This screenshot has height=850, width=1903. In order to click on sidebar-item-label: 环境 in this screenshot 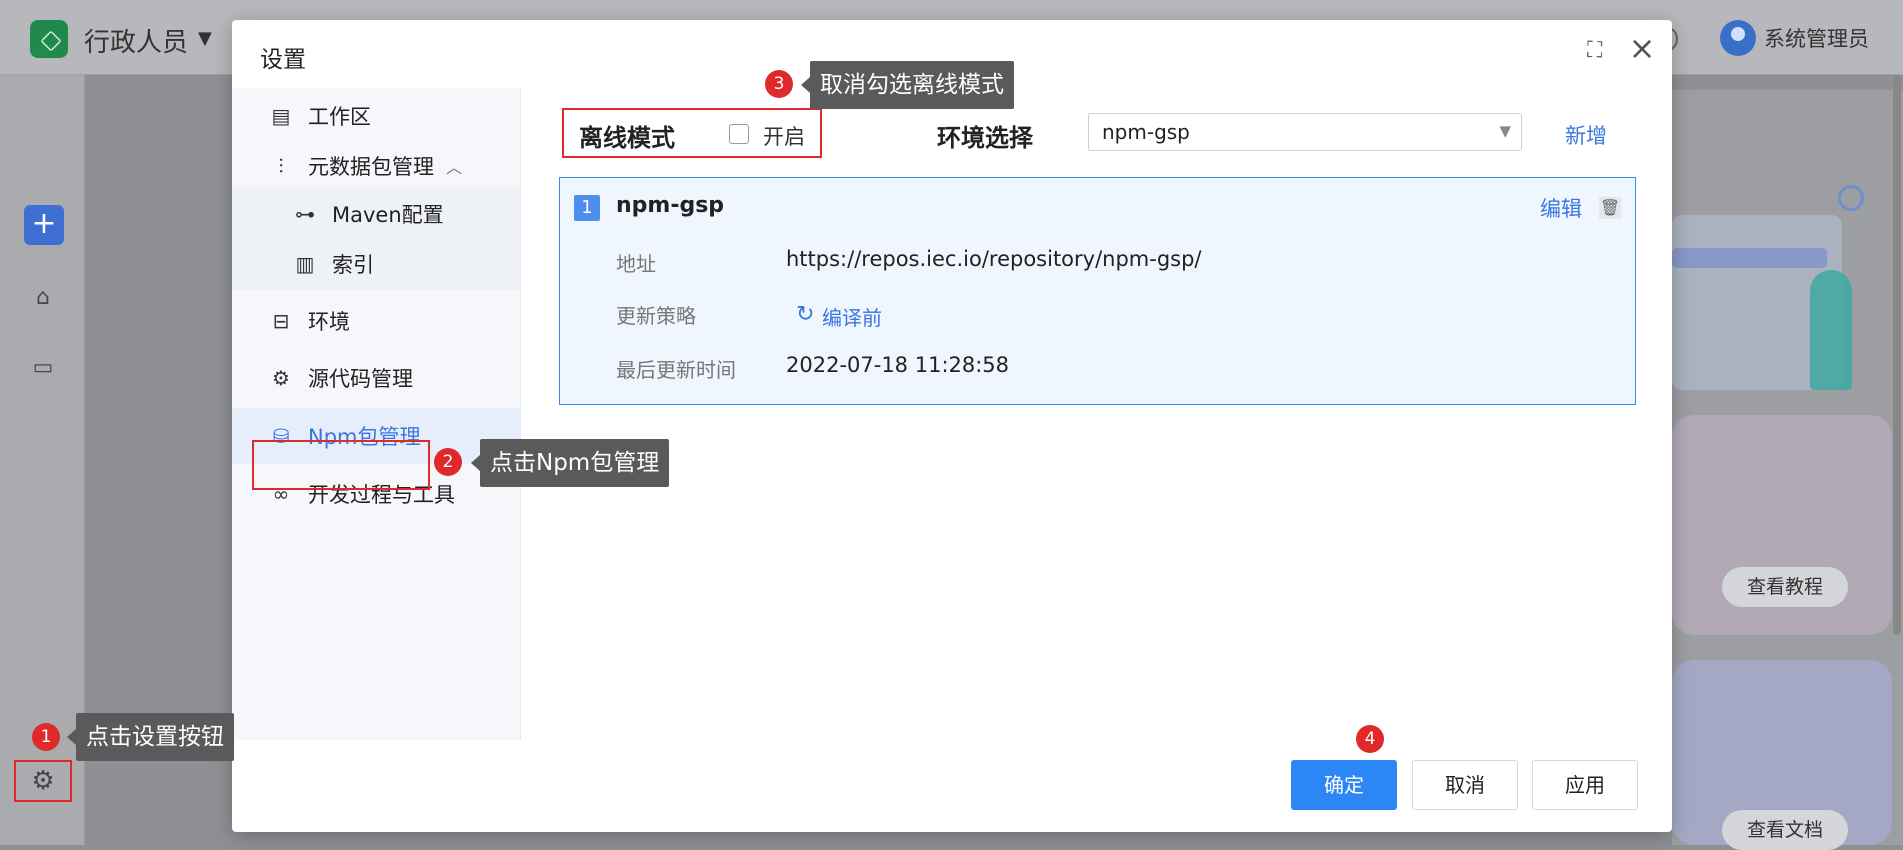, I will do `click(329, 322)`.